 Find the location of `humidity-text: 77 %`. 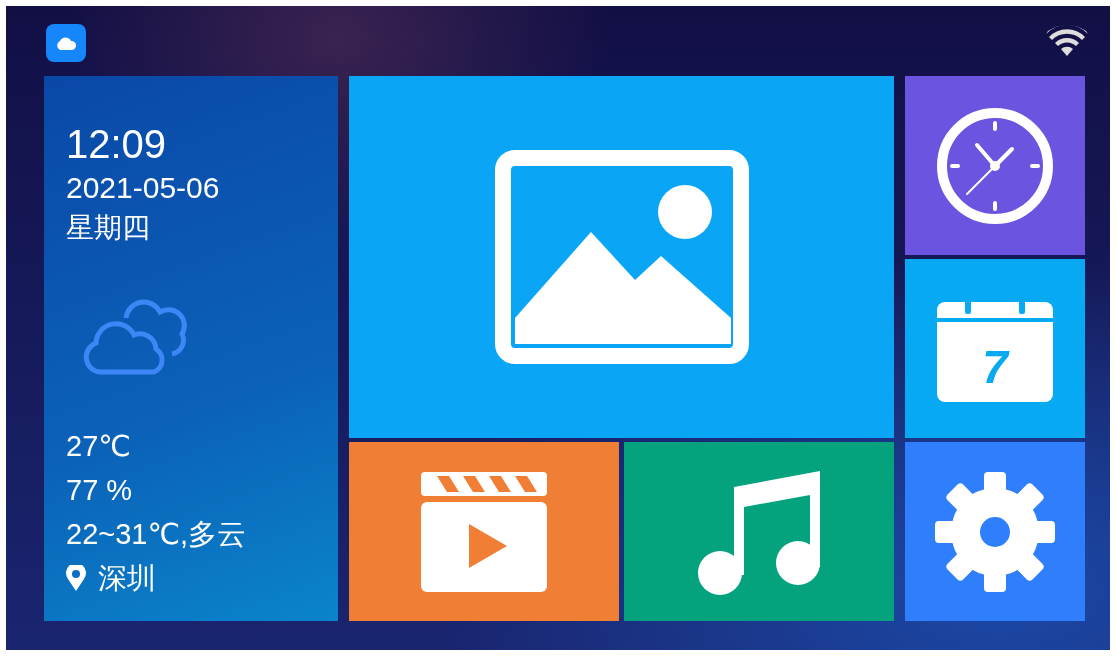

humidity-text: 77 % is located at coordinates (99, 490).